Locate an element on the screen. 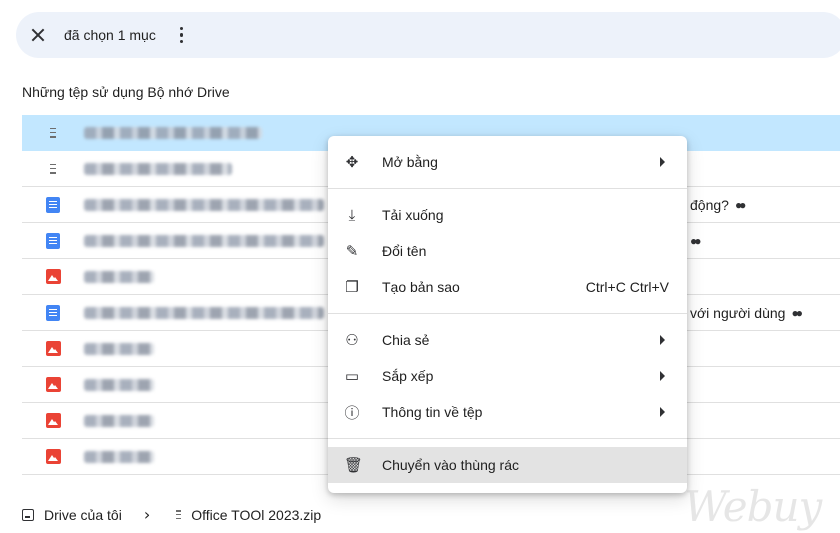 This screenshot has height=533, width=840. row-owner-text: với người dùng ●● is located at coordinates (746, 312).